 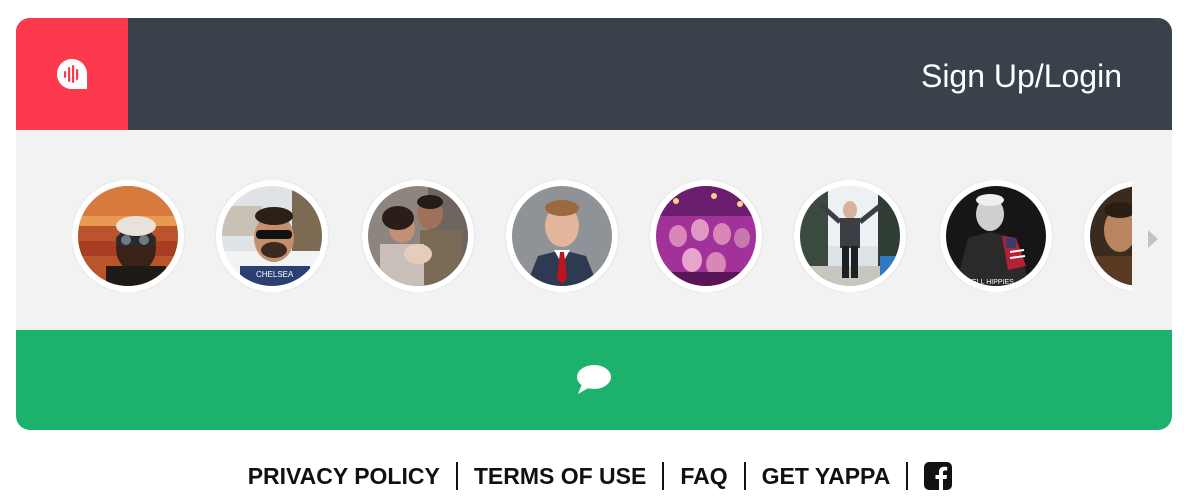 I want to click on facebook-link, so click(x=930, y=476).